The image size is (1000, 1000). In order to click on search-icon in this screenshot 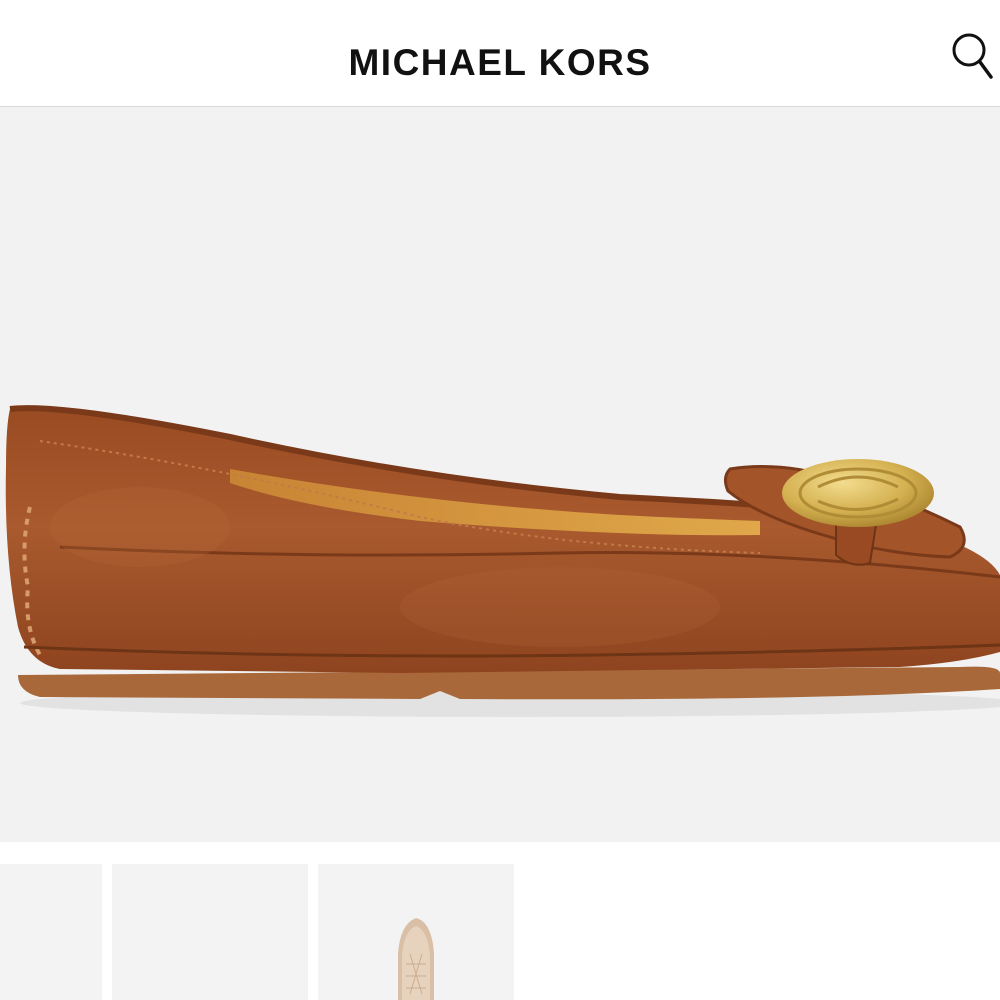, I will do `click(972, 56)`.